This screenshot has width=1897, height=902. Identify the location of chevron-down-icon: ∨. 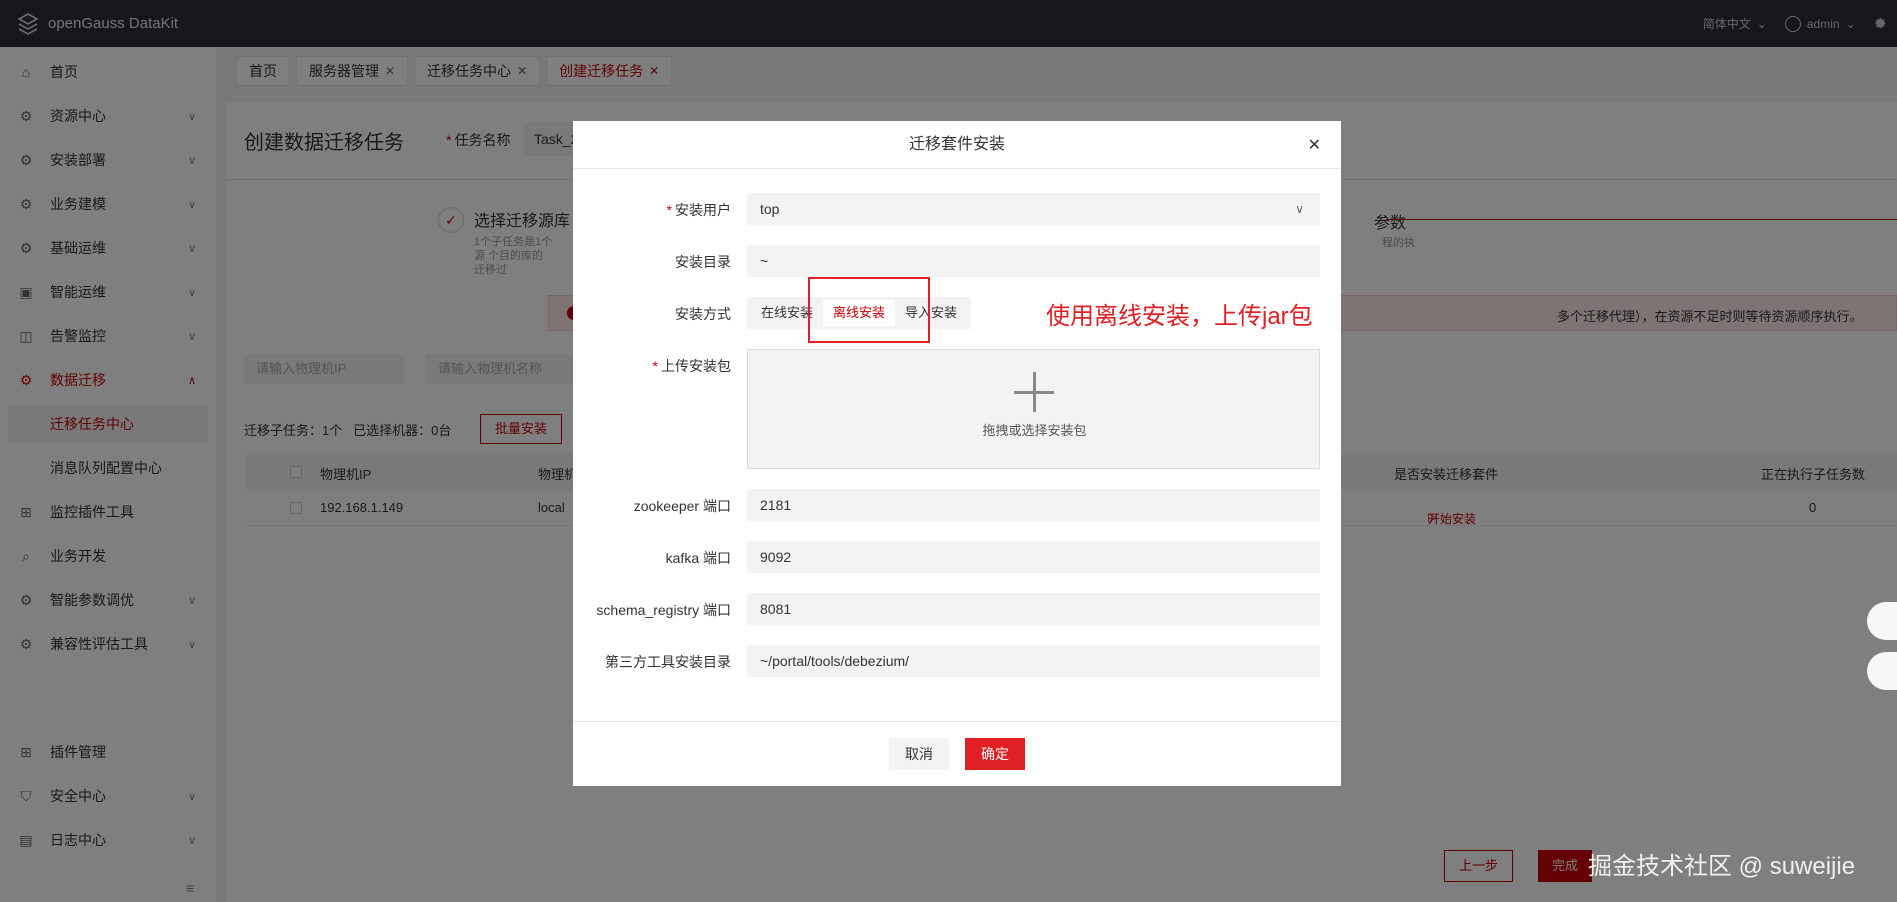
(1299, 209).